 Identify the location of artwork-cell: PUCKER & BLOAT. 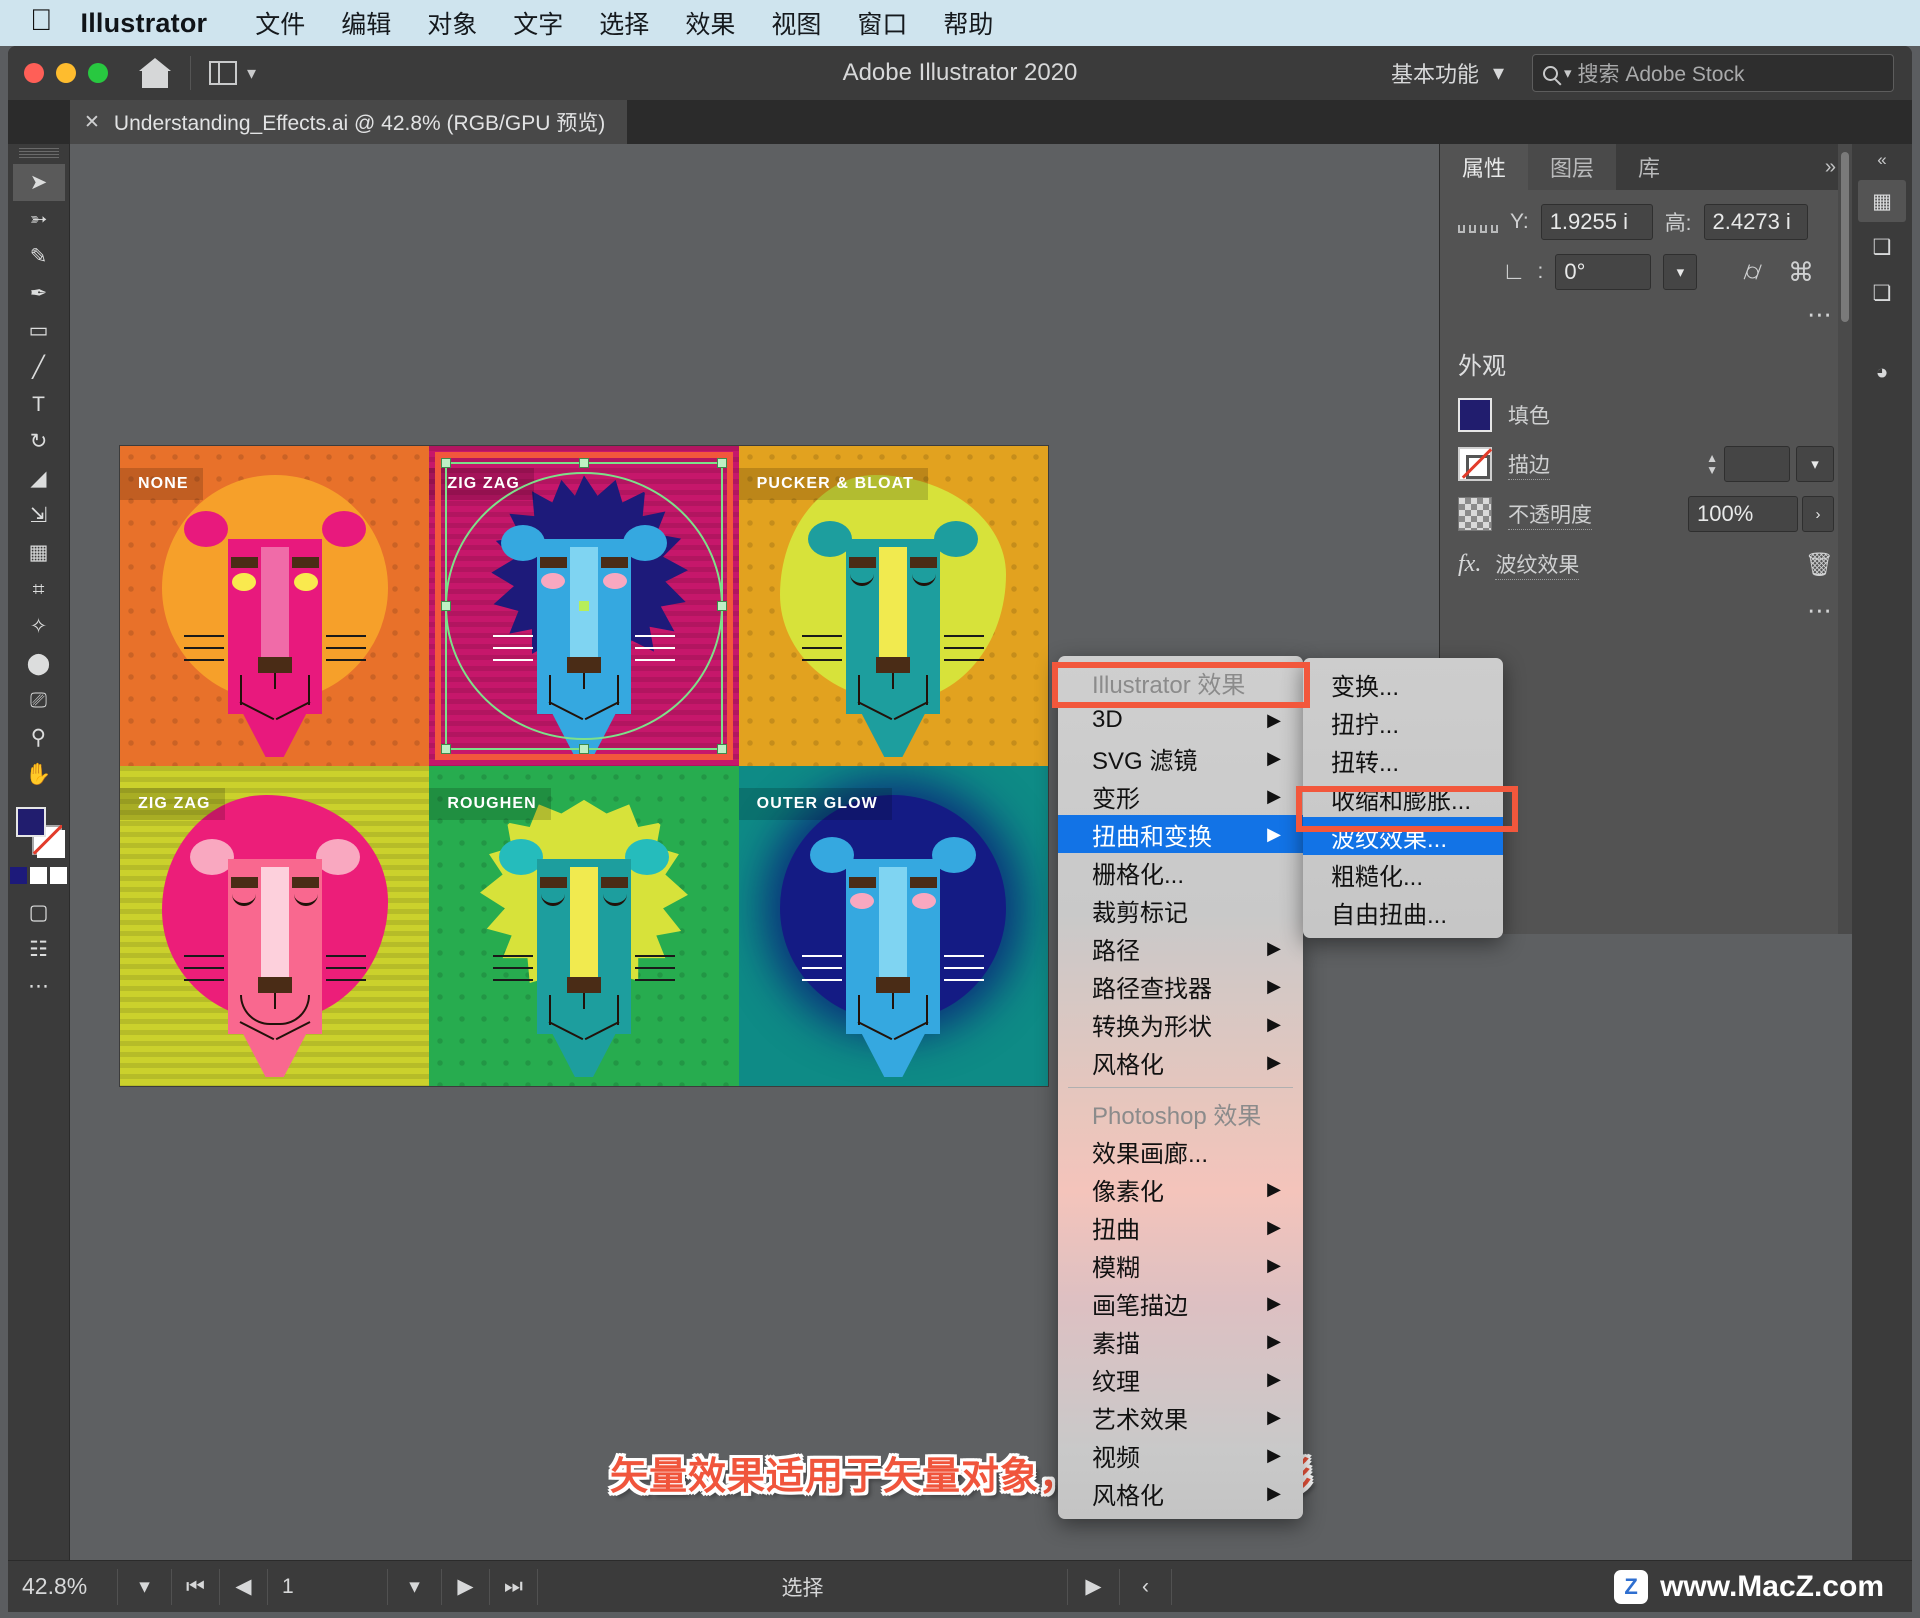
(893, 606).